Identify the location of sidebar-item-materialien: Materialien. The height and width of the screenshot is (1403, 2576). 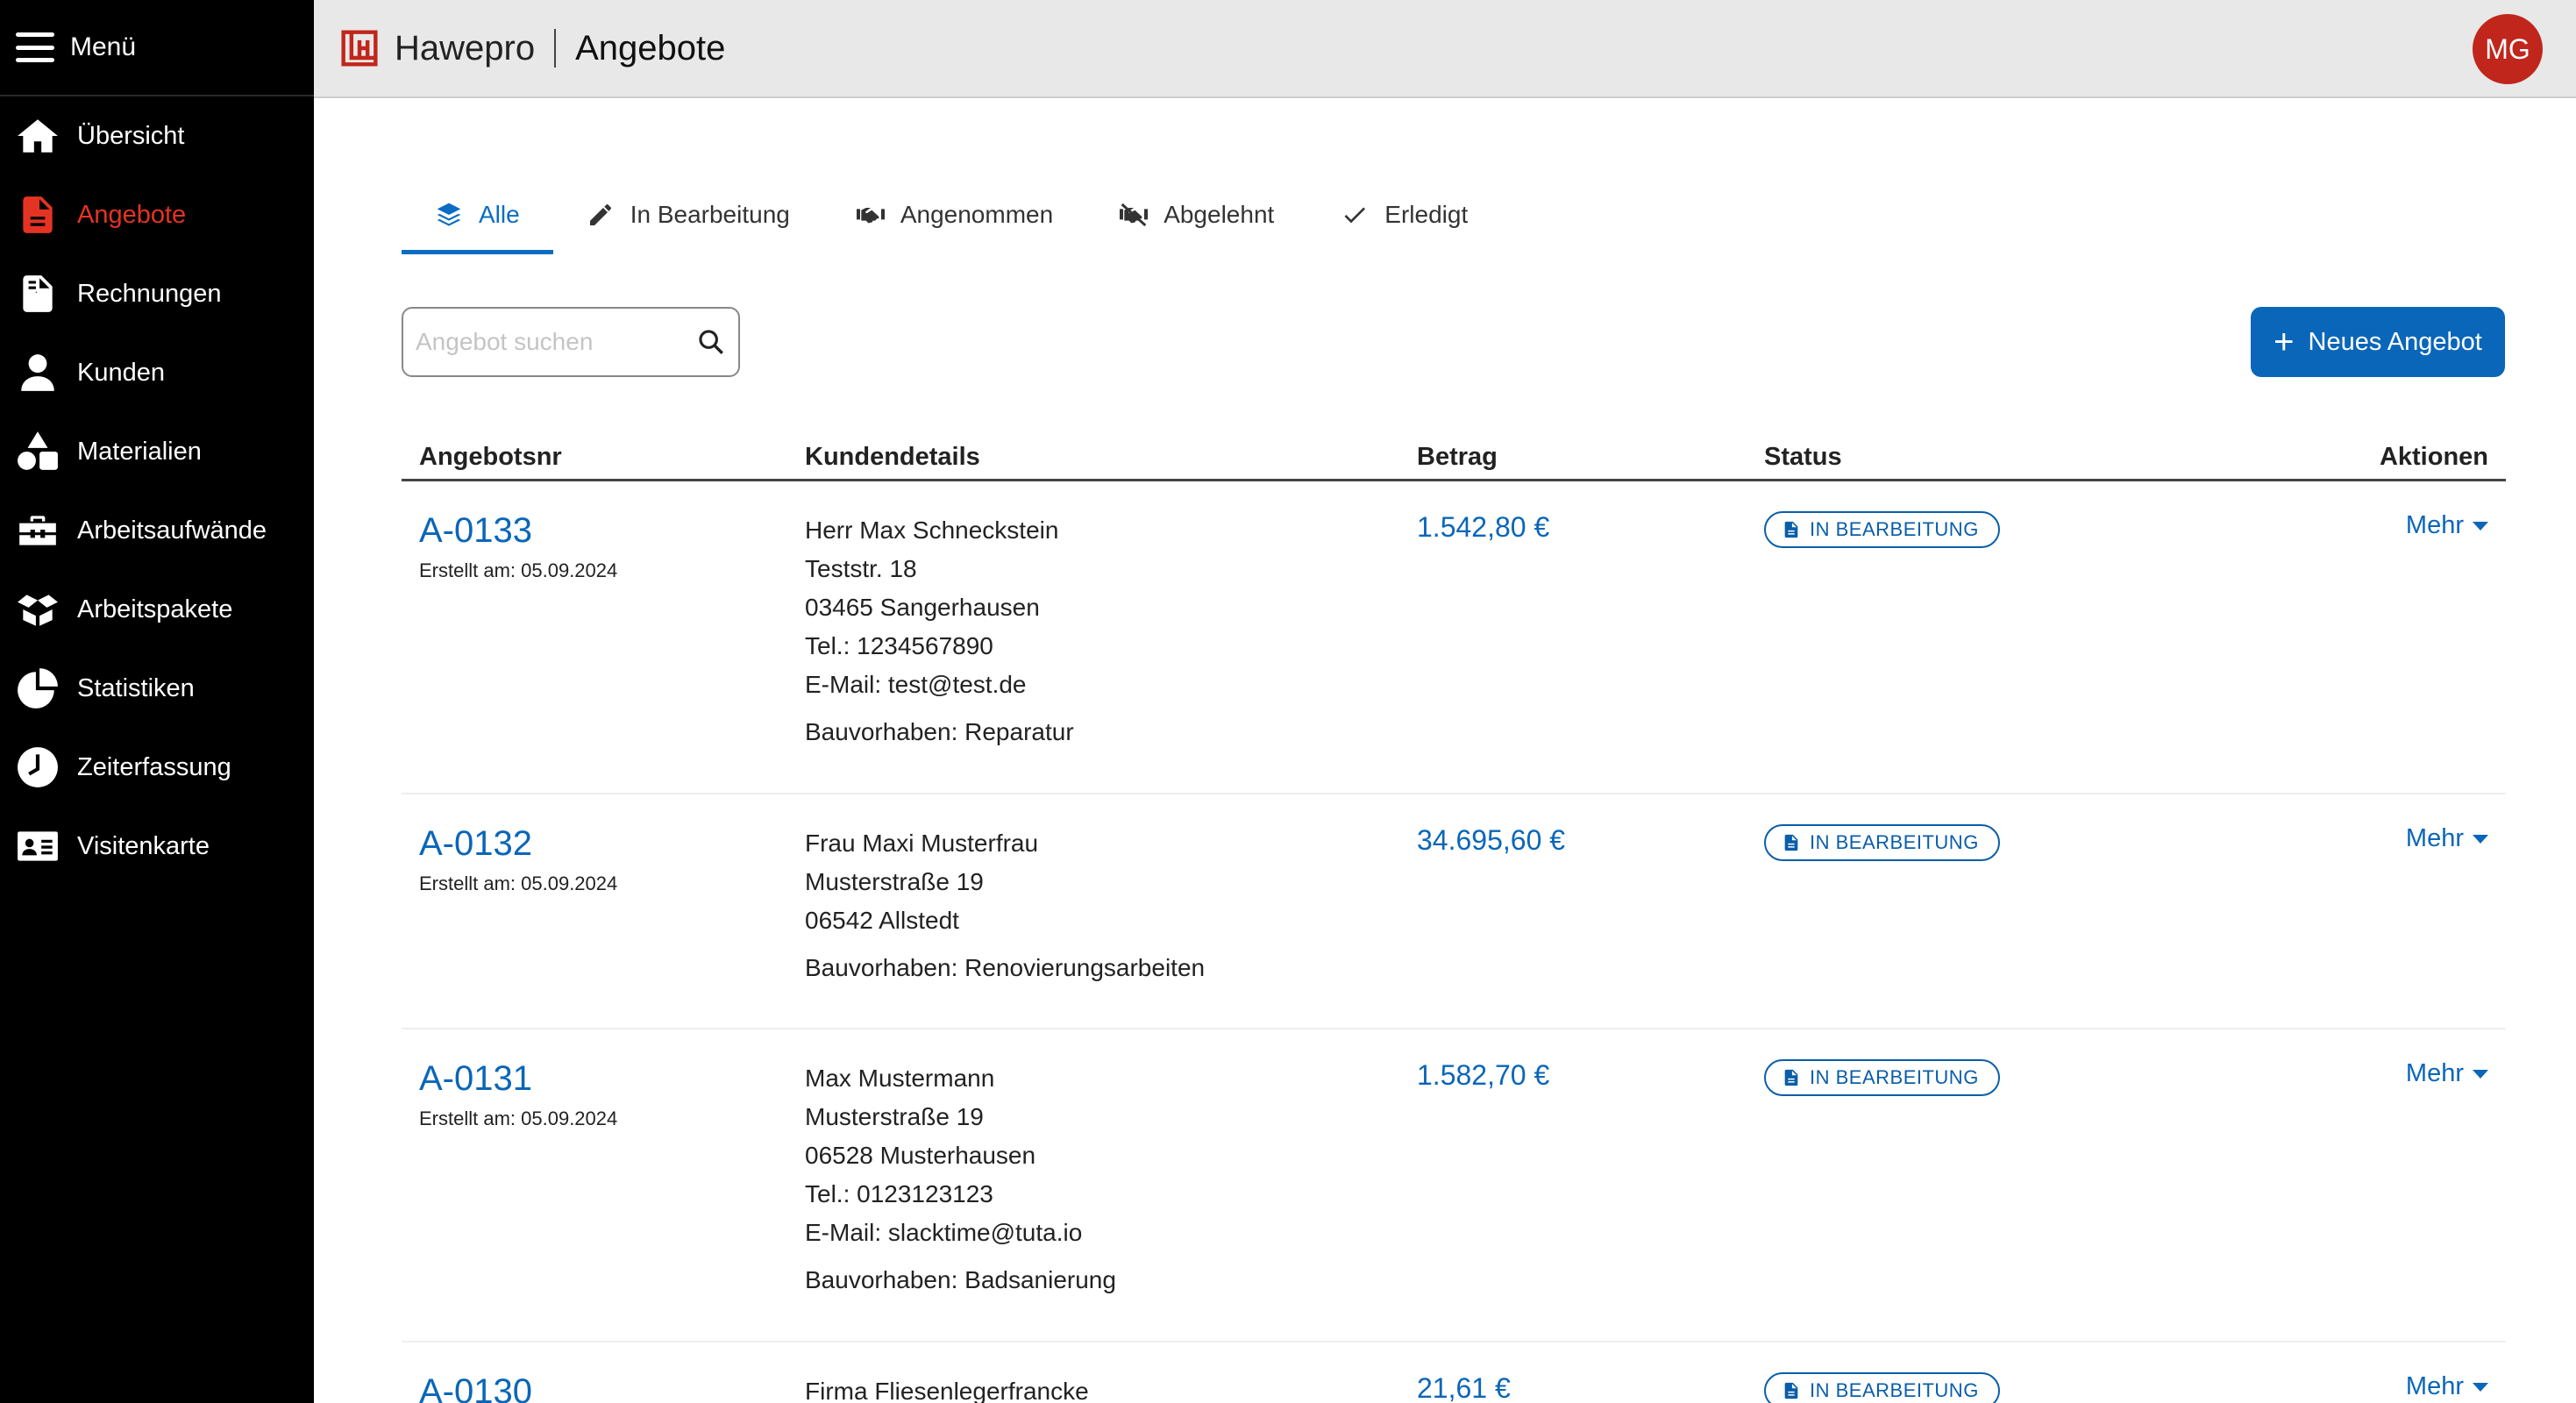
(157, 451).